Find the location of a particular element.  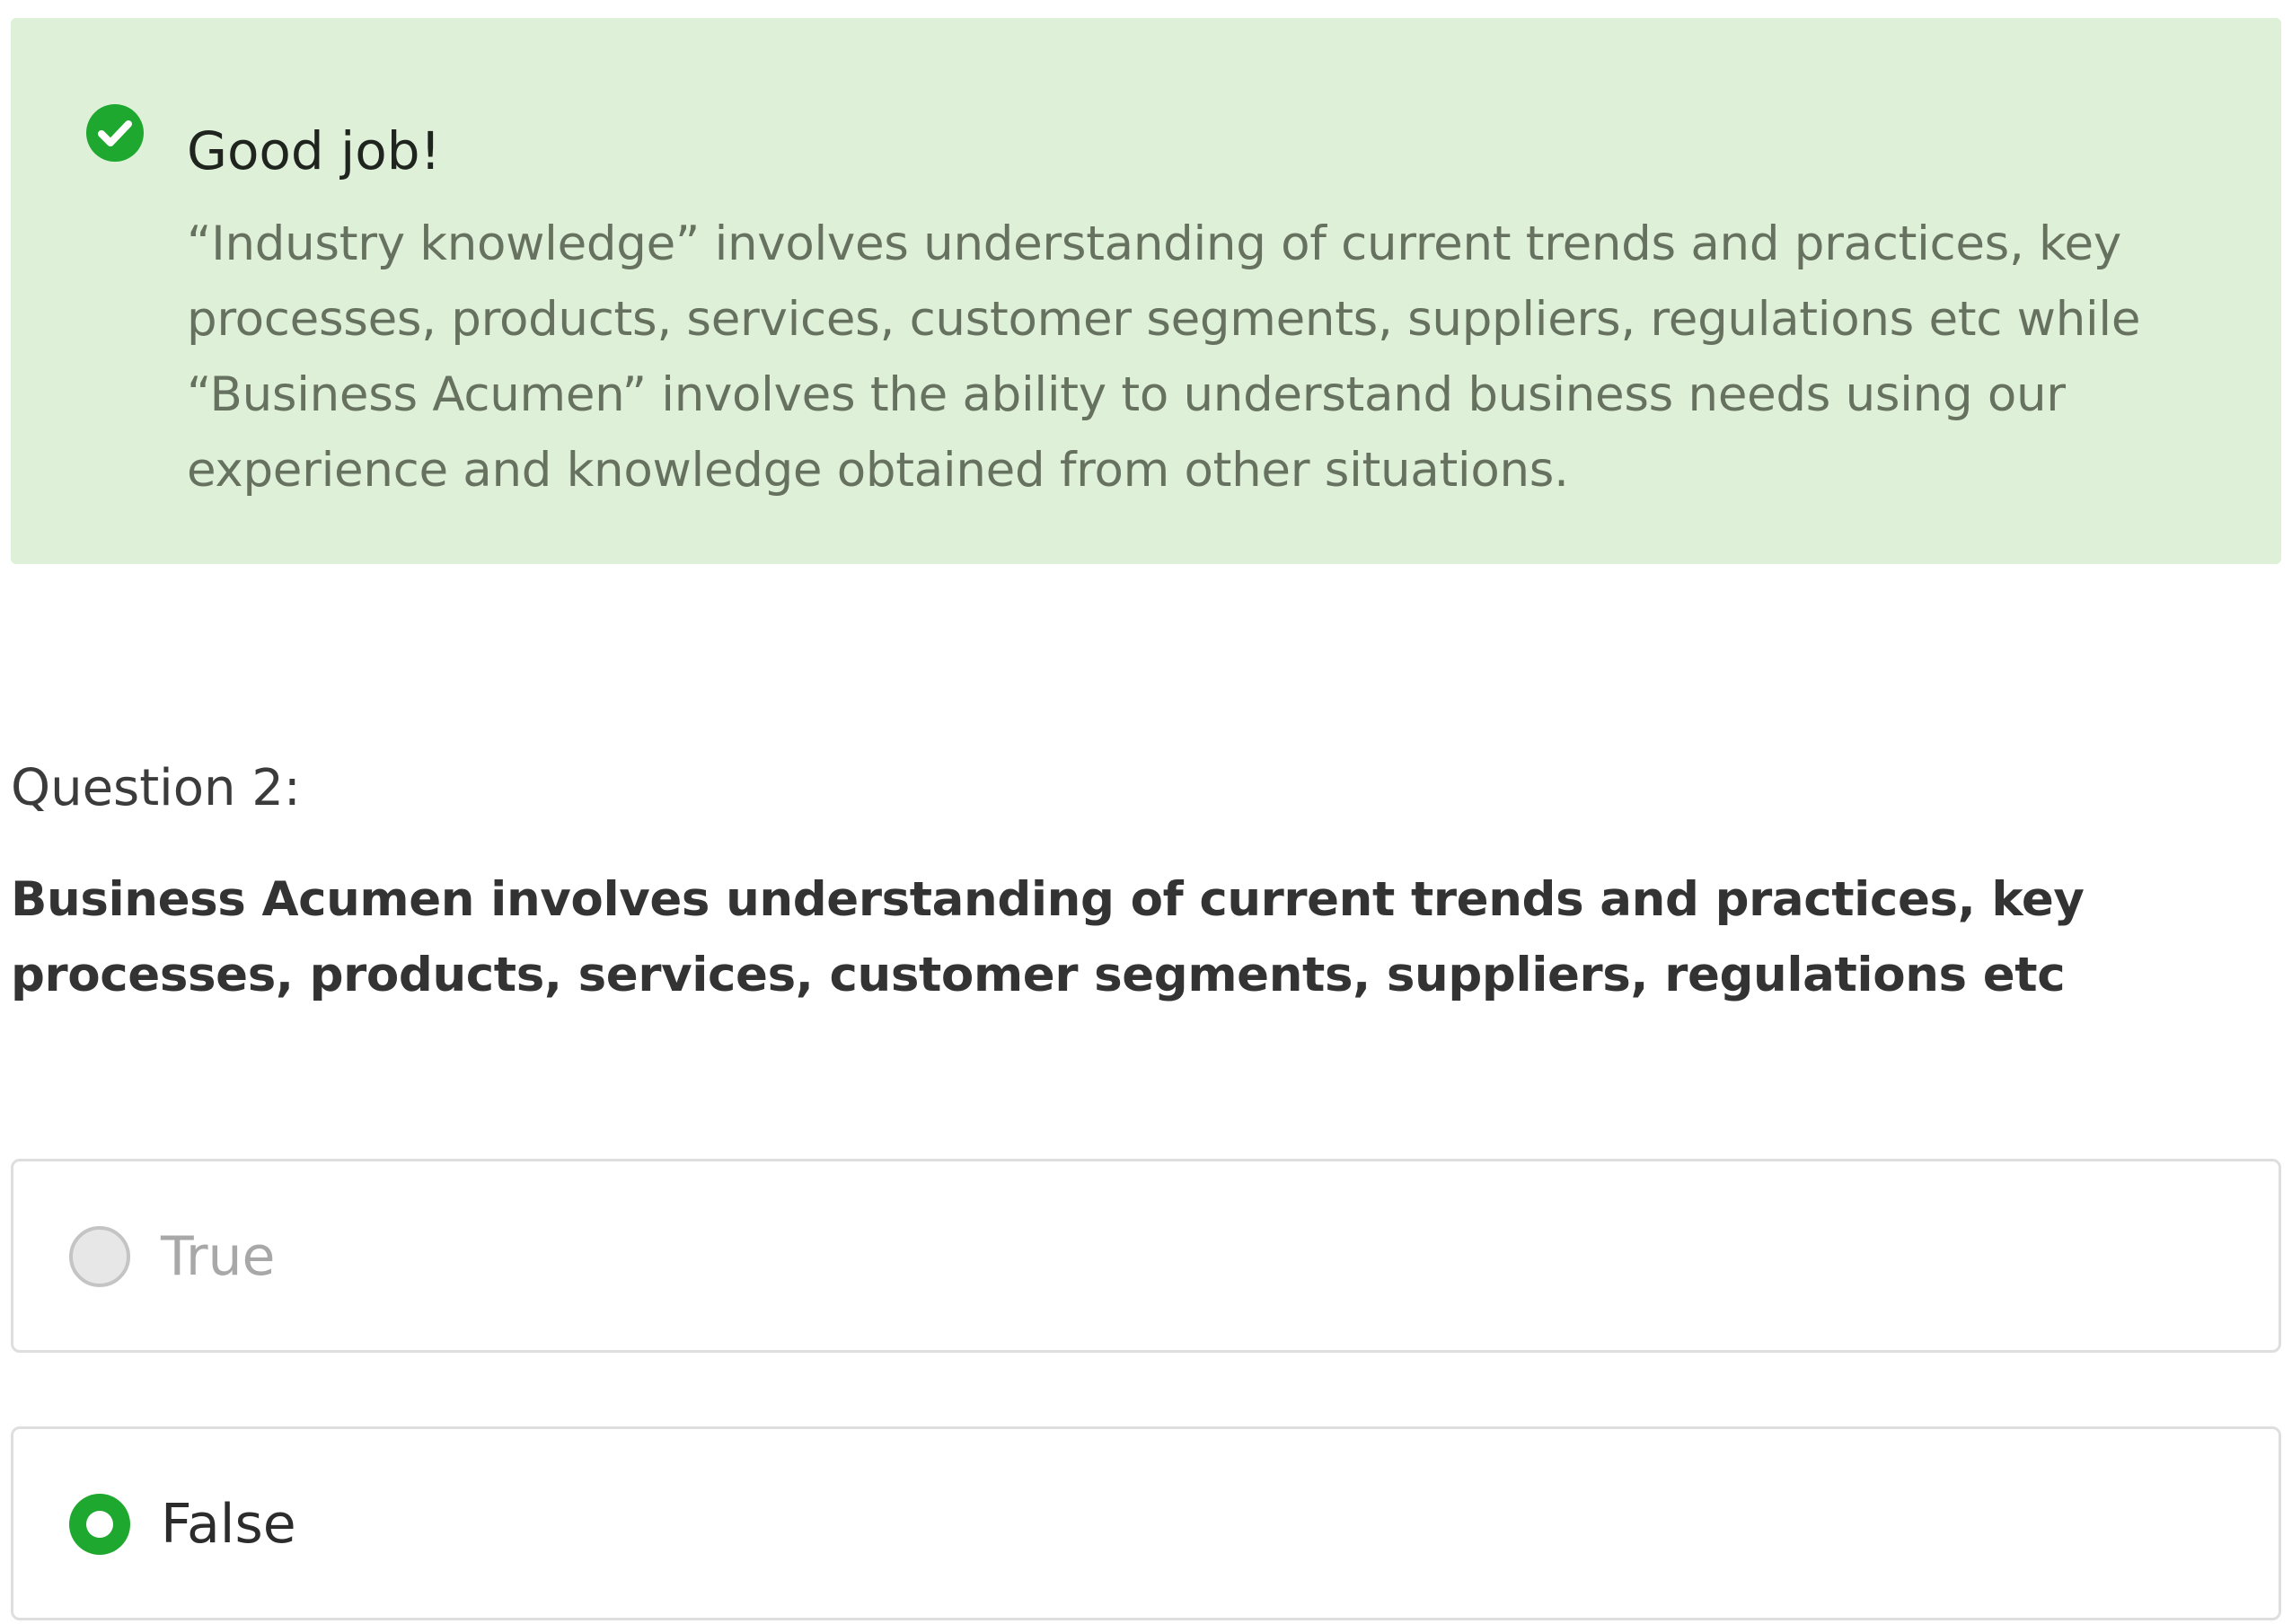

radio-selected-icon is located at coordinates (99, 1524).